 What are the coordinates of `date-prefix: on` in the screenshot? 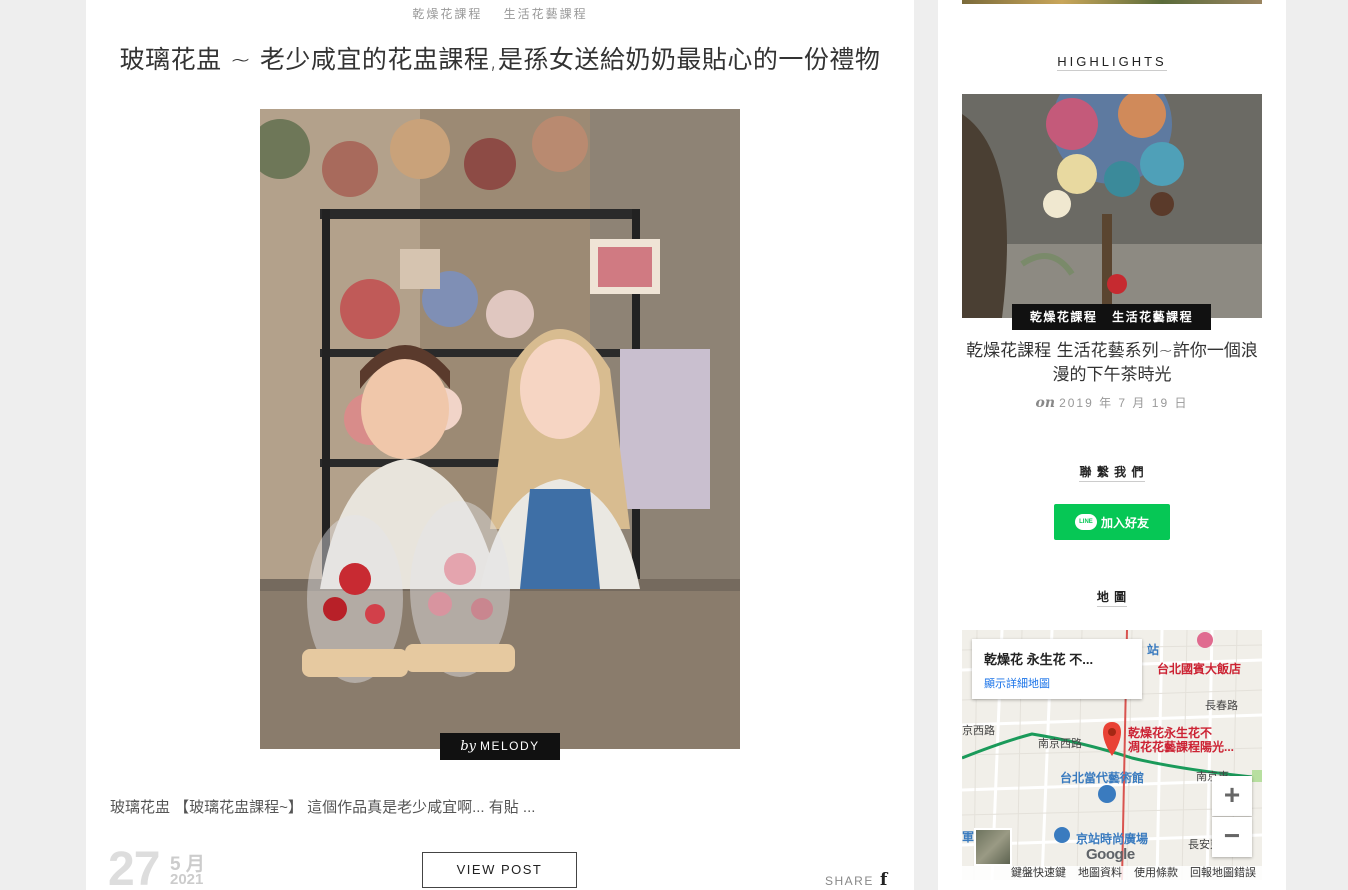 It's located at (1045, 403).